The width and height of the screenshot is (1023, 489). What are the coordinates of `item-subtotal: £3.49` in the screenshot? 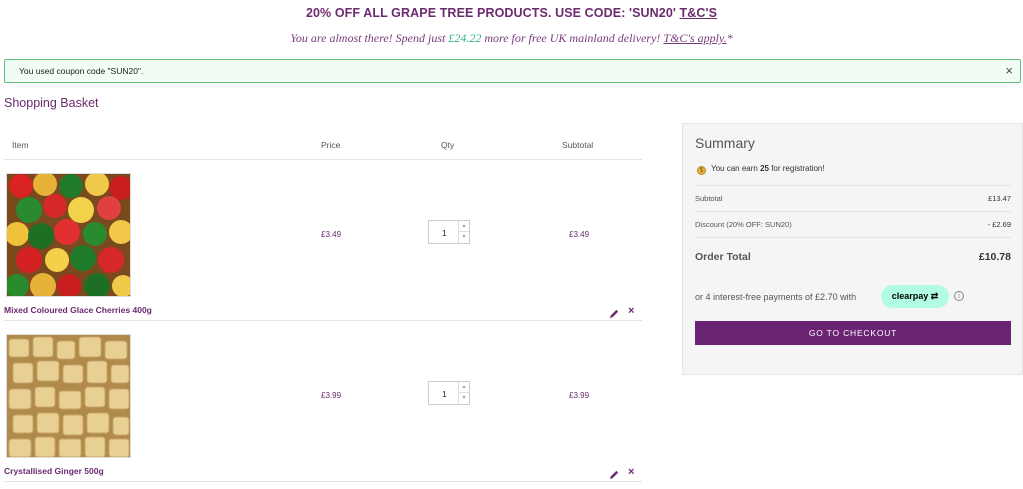 It's located at (579, 234).